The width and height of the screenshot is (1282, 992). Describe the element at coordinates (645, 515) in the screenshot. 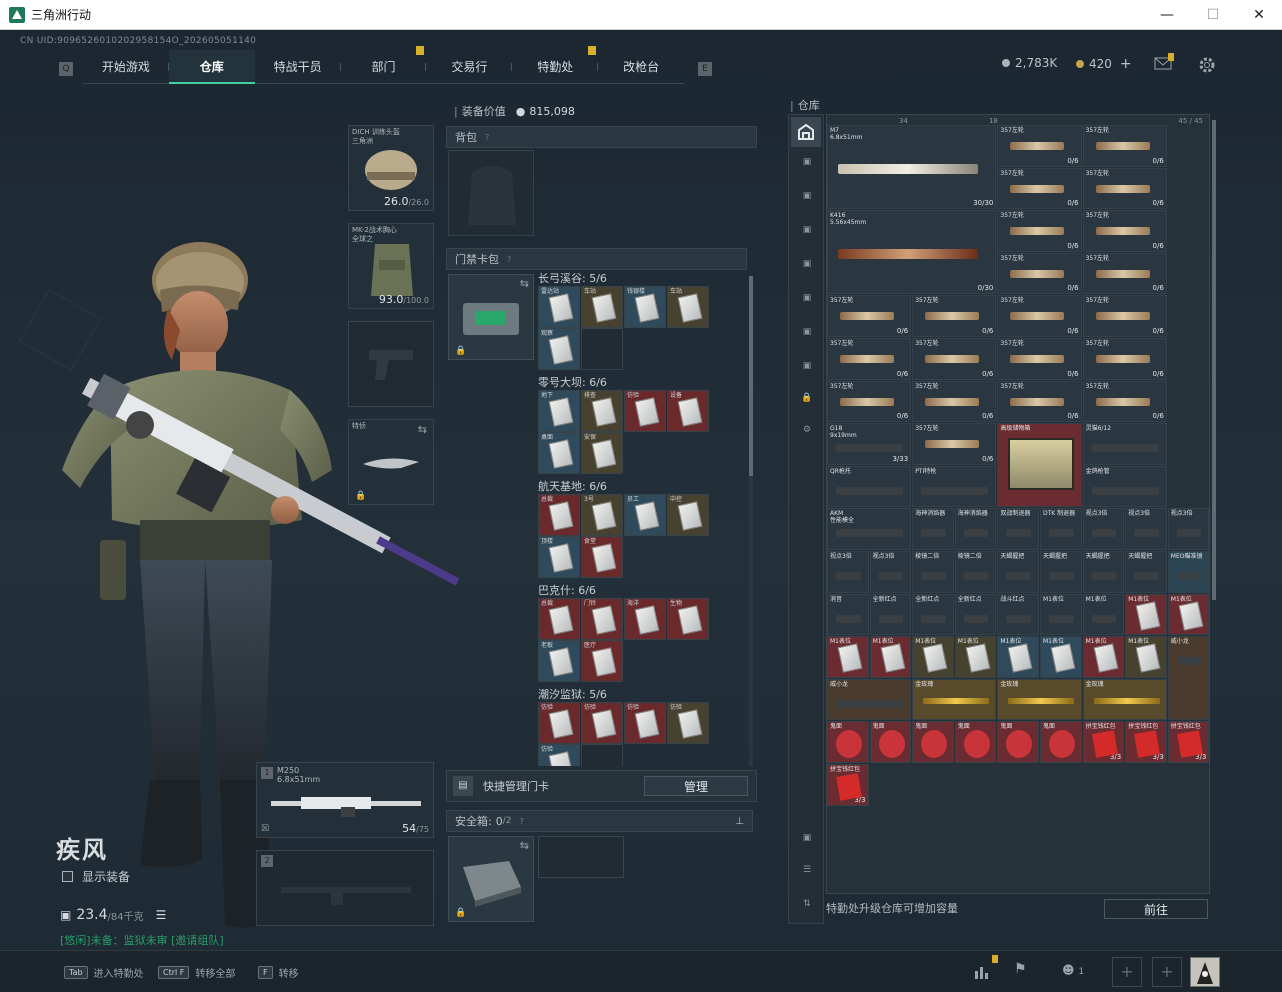

I see `keycard-item: 员工` at that location.